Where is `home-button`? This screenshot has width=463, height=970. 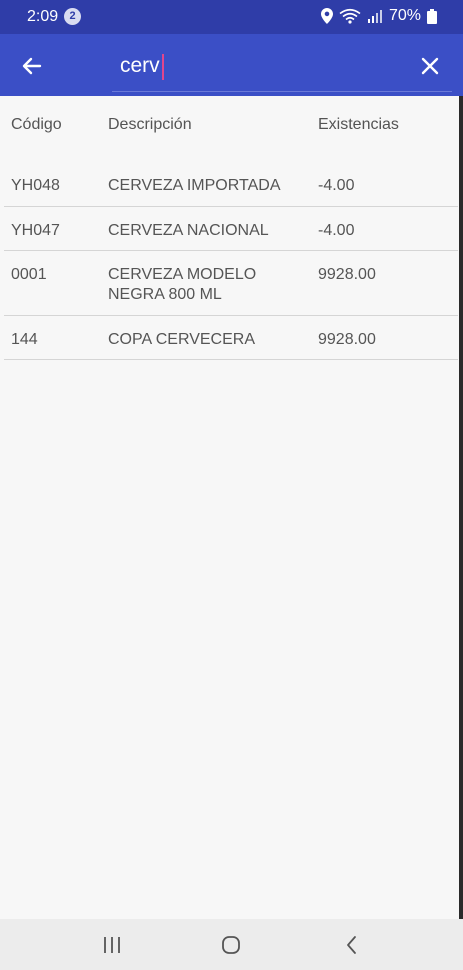
home-button is located at coordinates (231, 945).